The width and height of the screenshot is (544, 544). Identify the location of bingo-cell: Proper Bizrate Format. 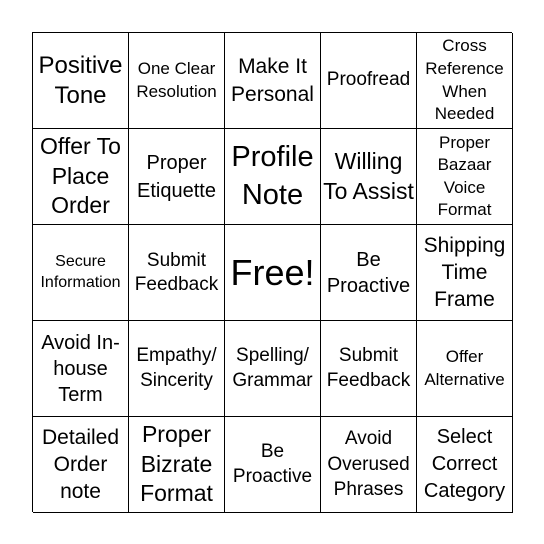
(177, 465).